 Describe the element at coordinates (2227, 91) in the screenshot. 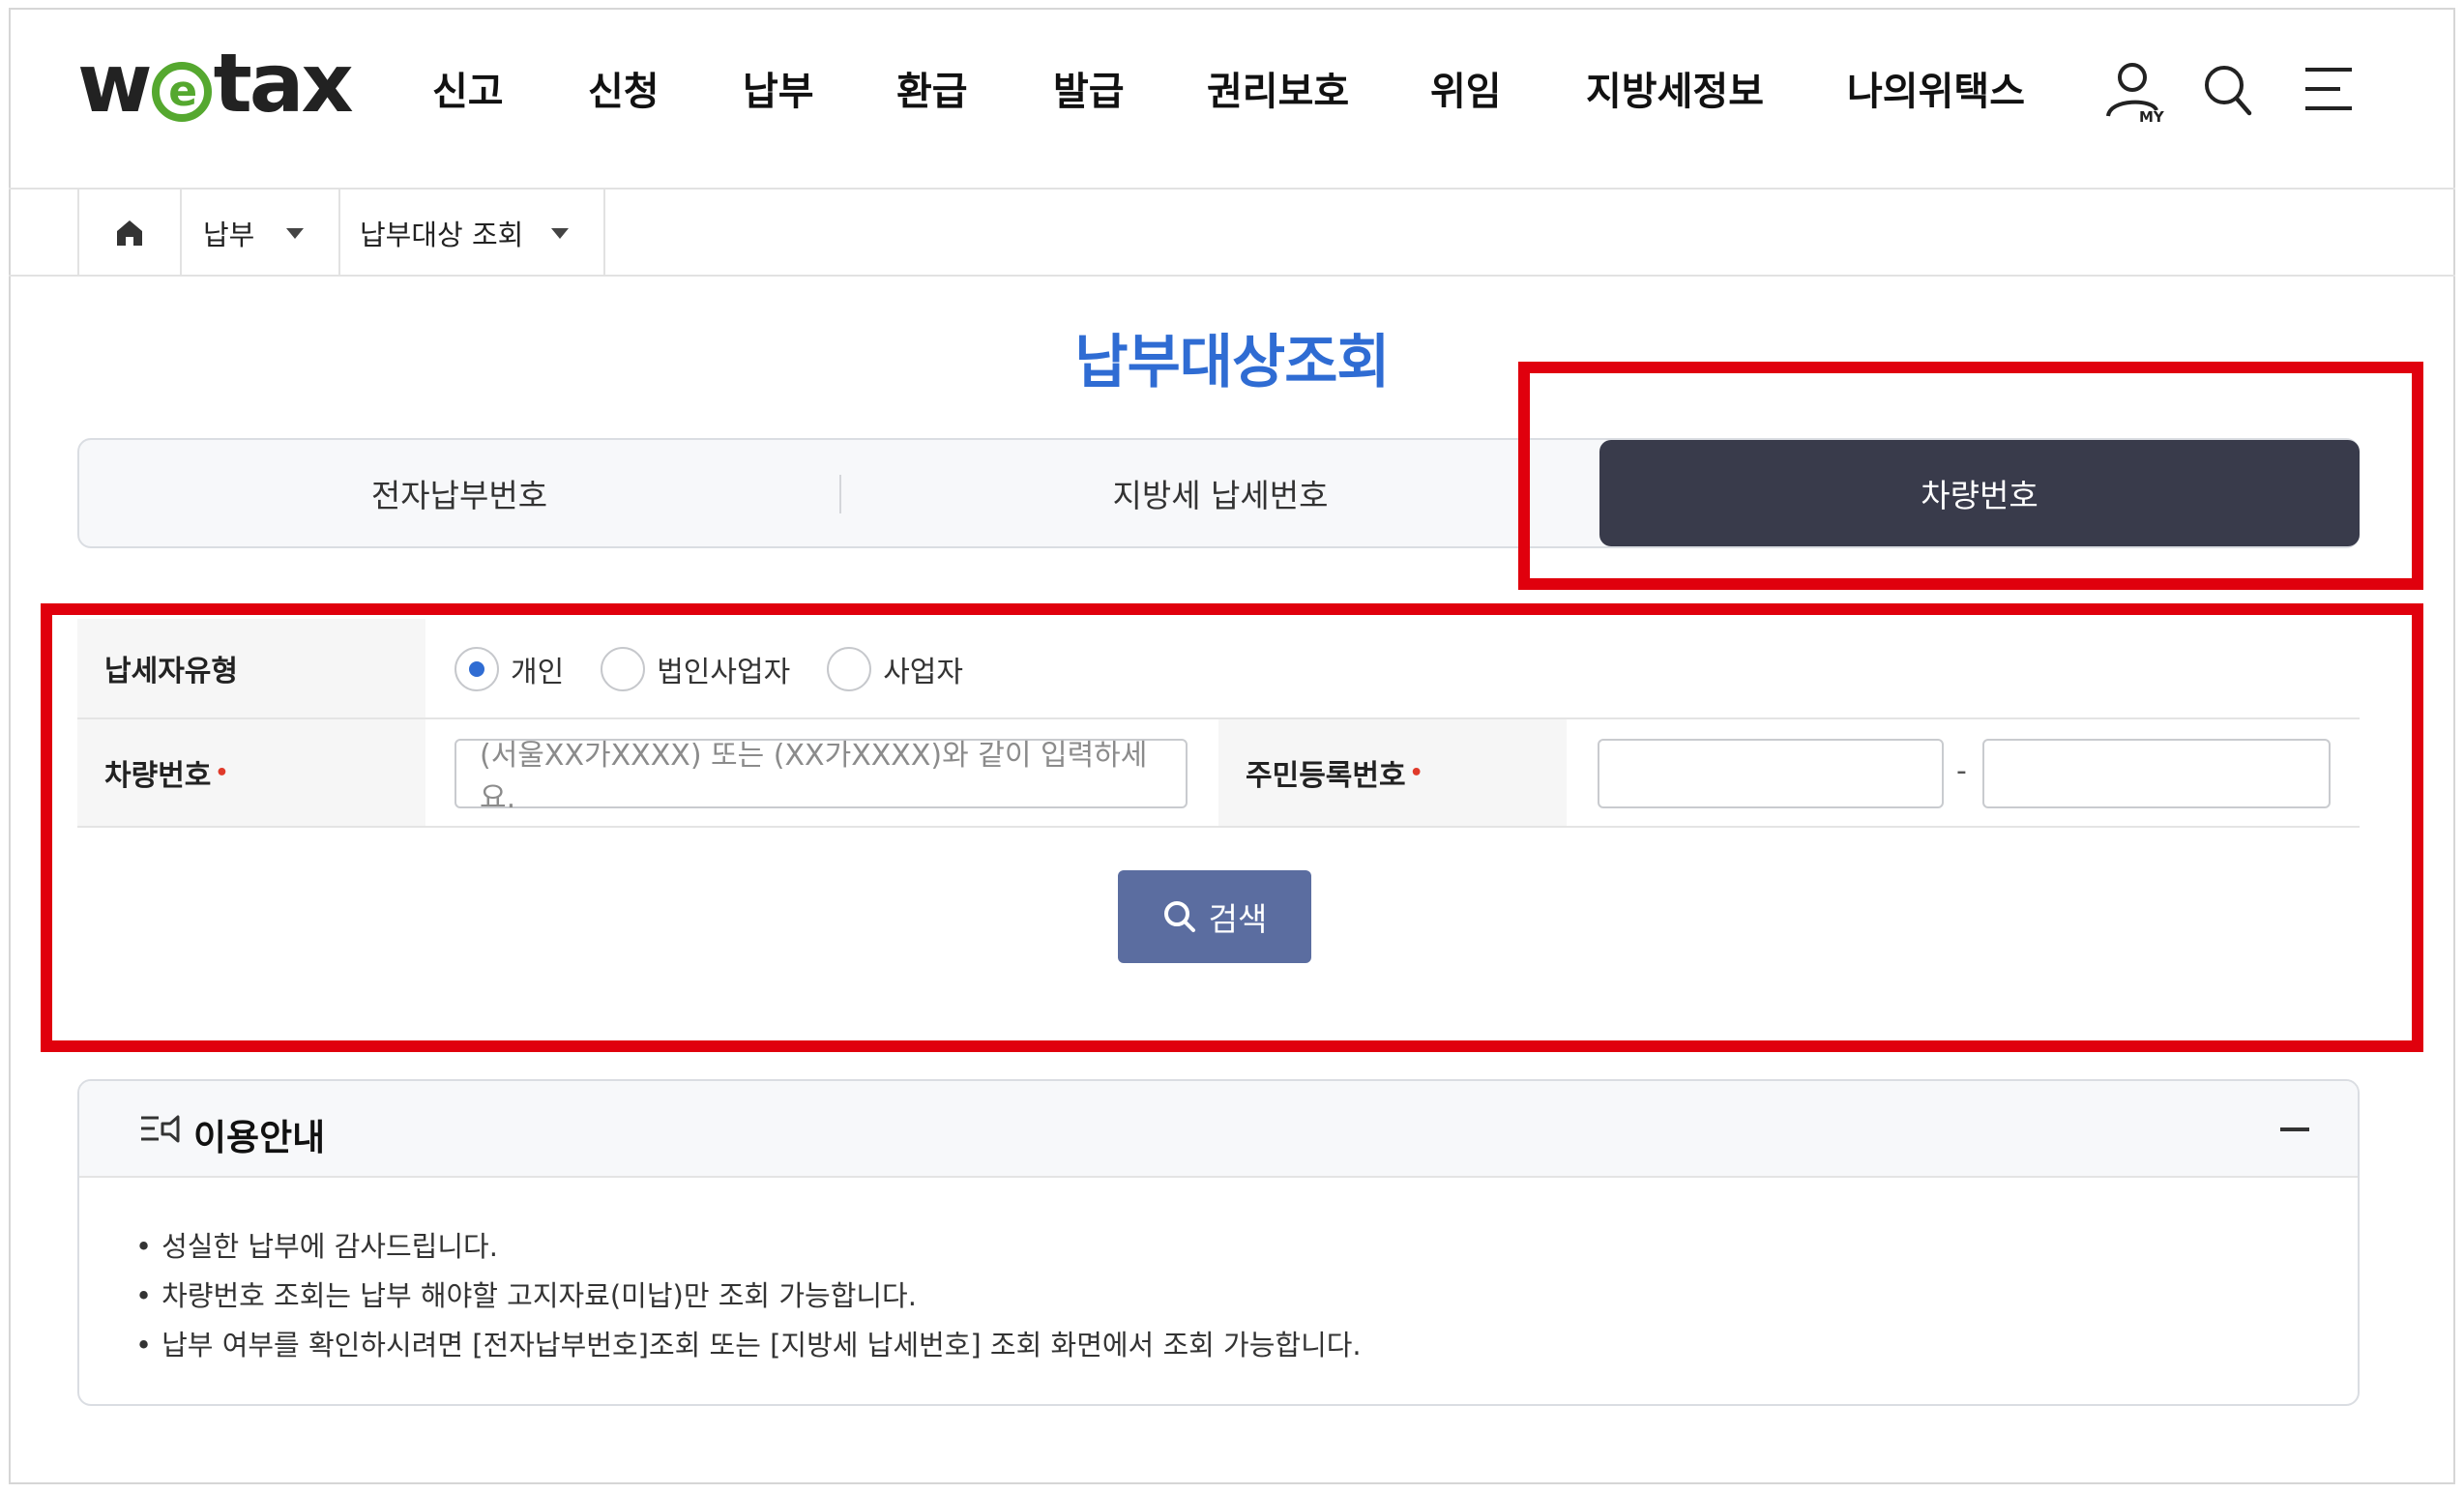

I see `search-icon` at that location.